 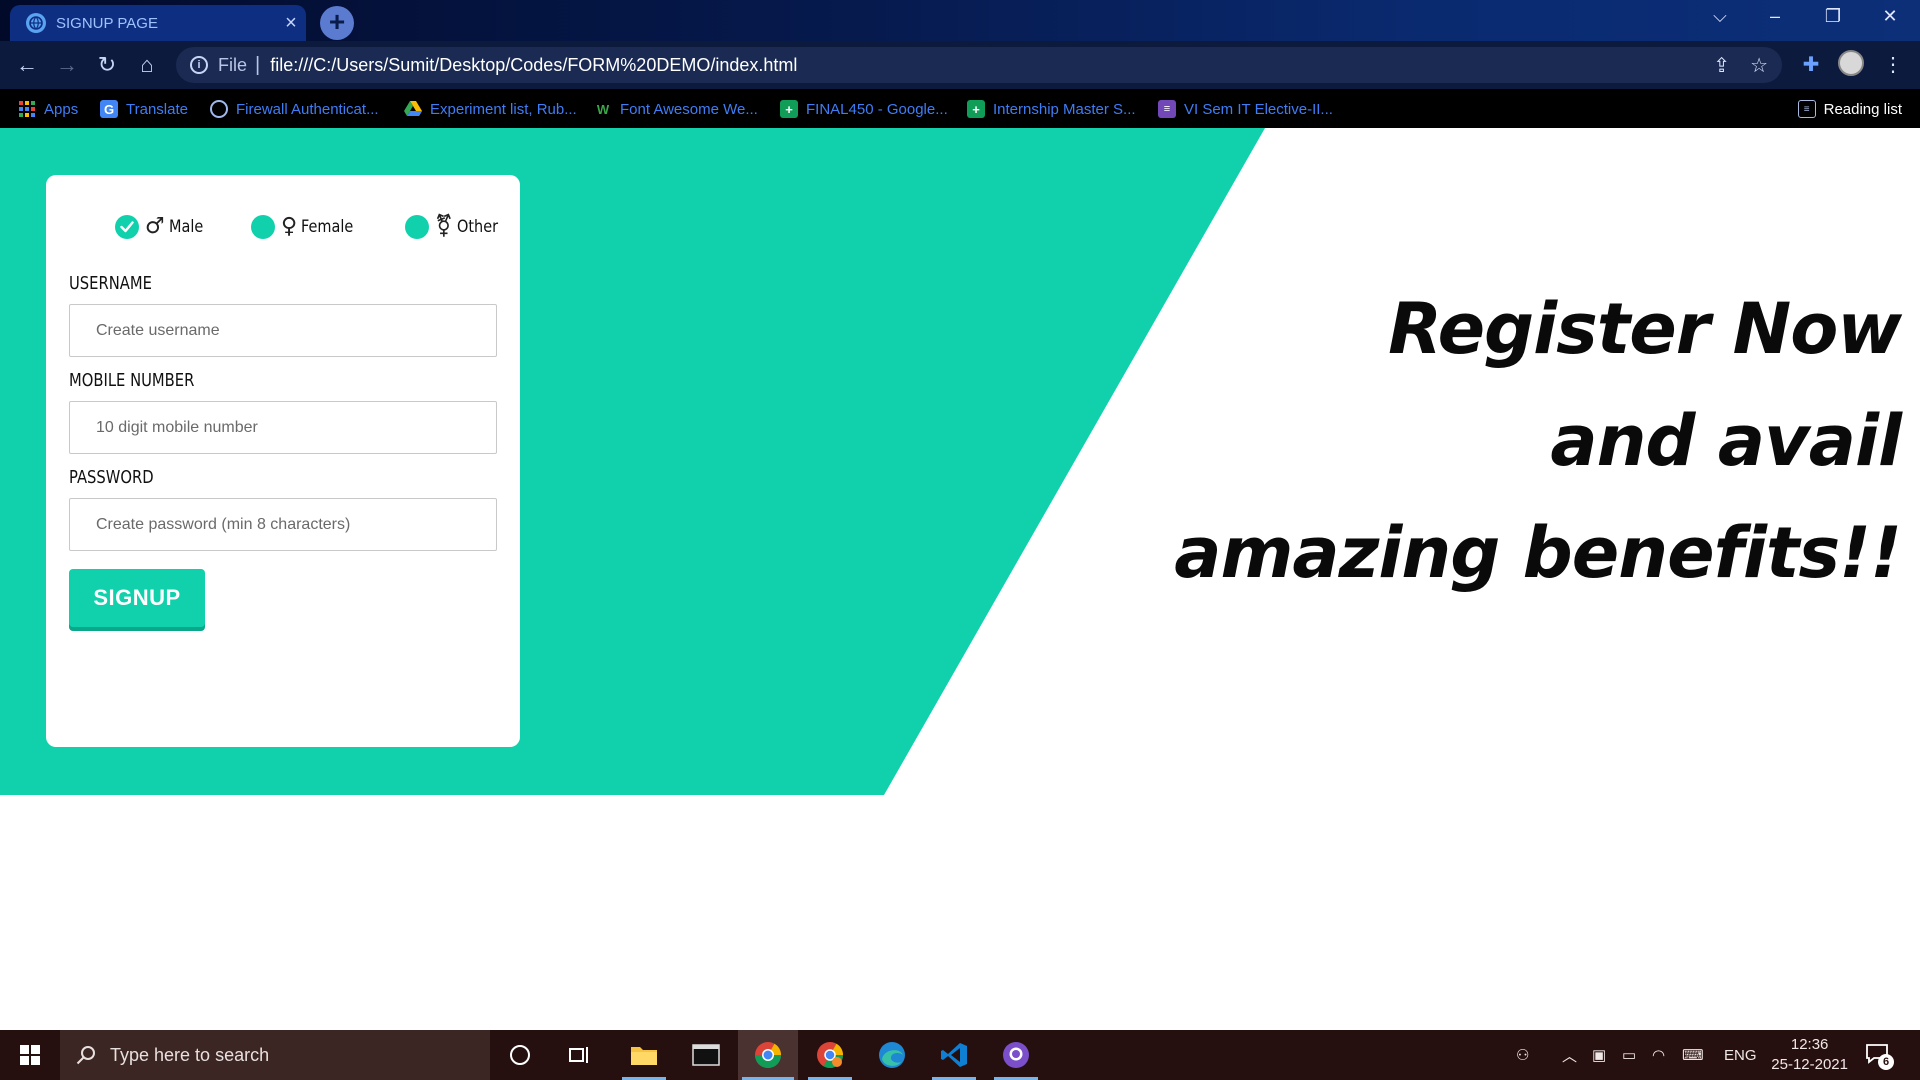 I want to click on forward-button: →, so click(x=67, y=65).